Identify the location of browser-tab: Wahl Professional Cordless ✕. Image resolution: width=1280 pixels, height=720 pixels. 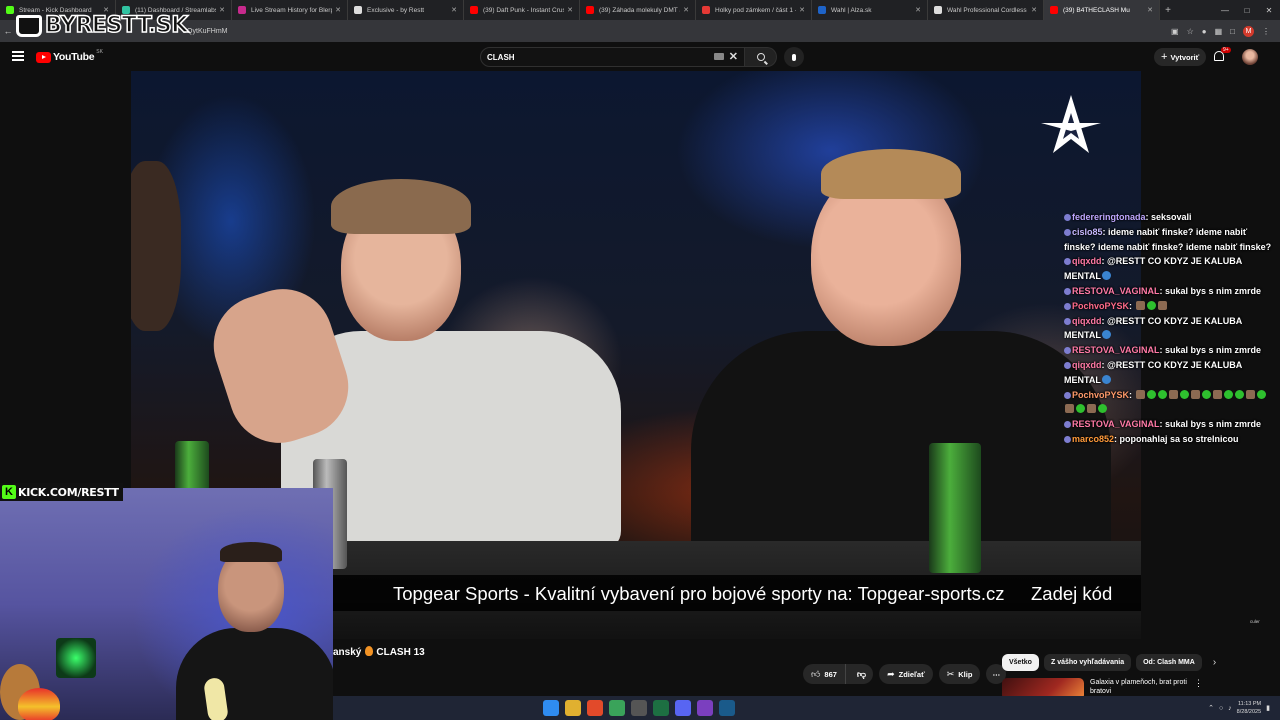
(986, 10).